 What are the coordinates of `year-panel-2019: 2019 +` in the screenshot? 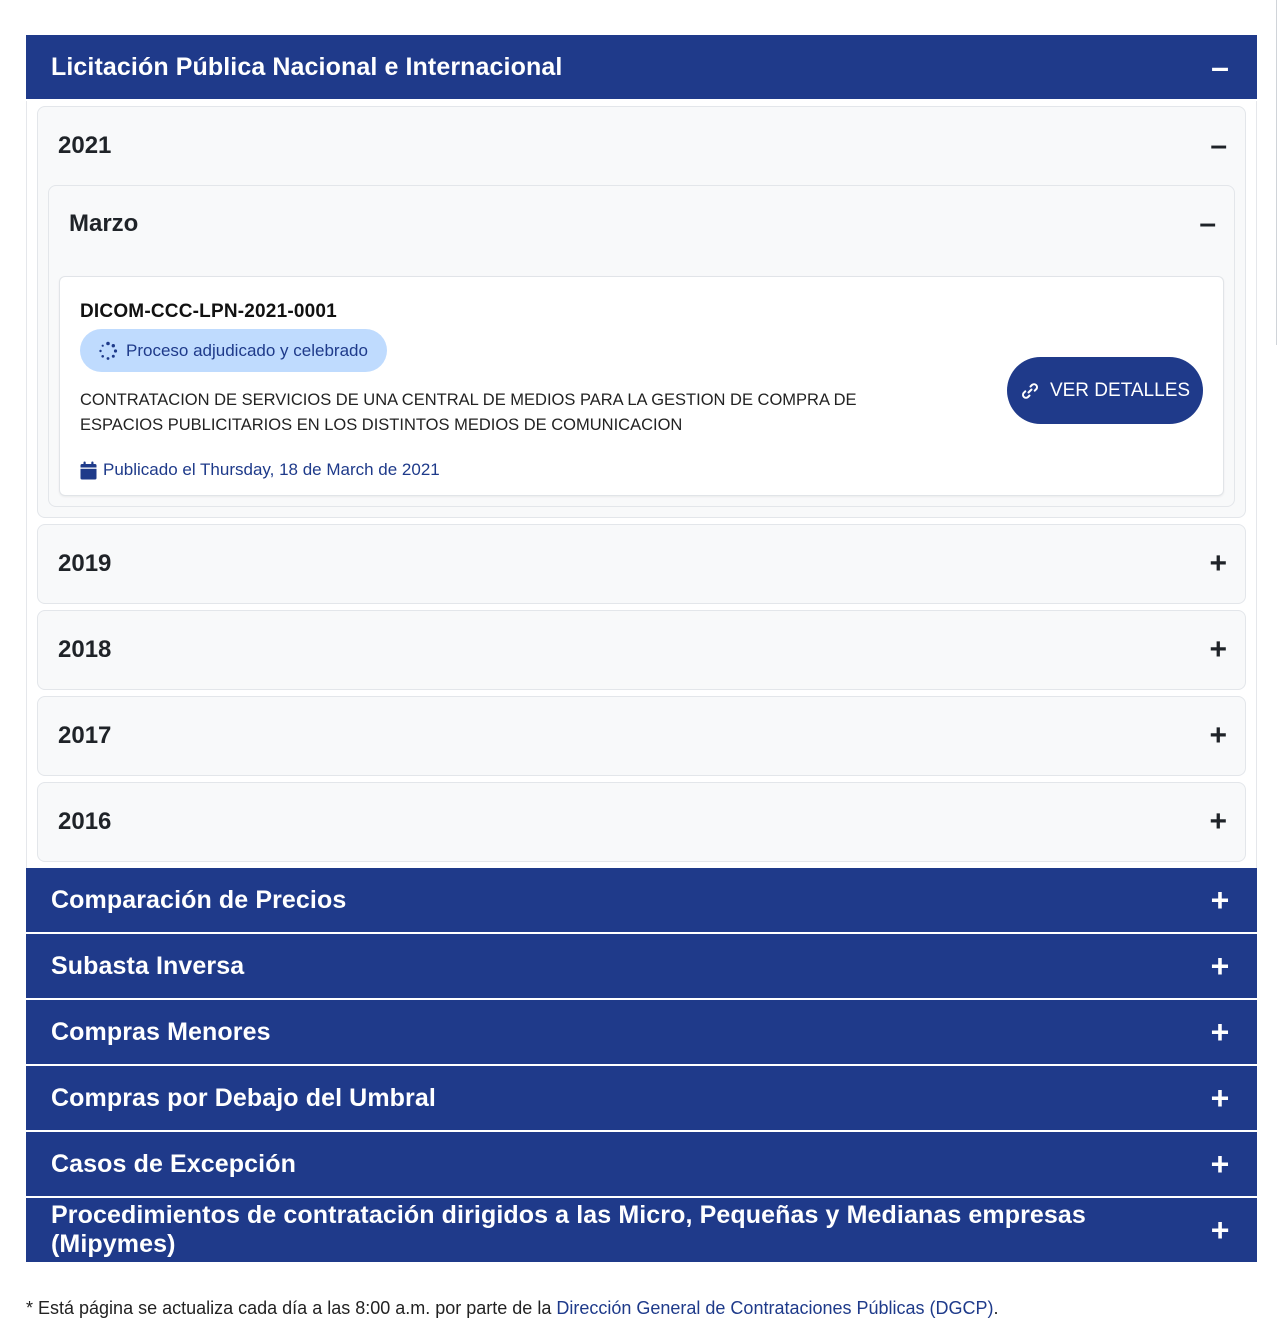 It's located at (641, 564).